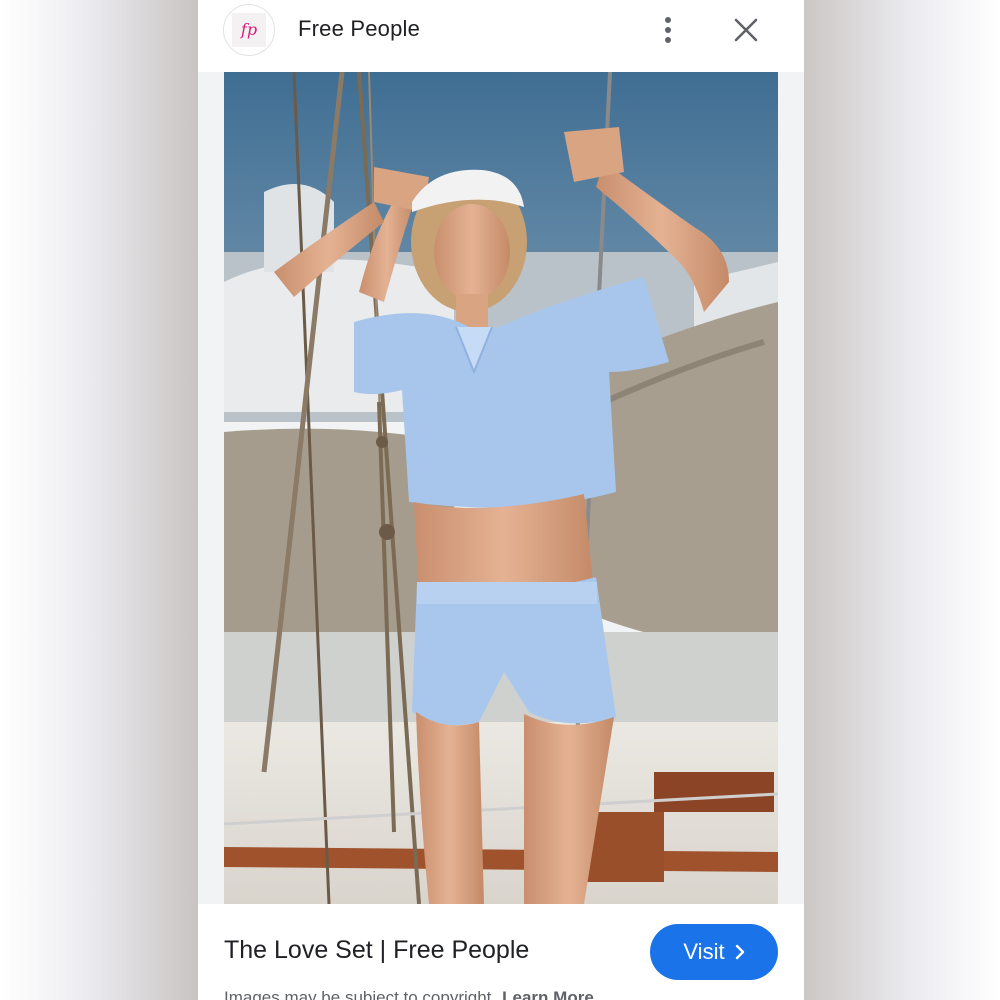 This screenshot has width=1000, height=1000. What do you see at coordinates (360, 994) in the screenshot?
I see `disclaimer-text: Images may be subject to copyright.` at bounding box center [360, 994].